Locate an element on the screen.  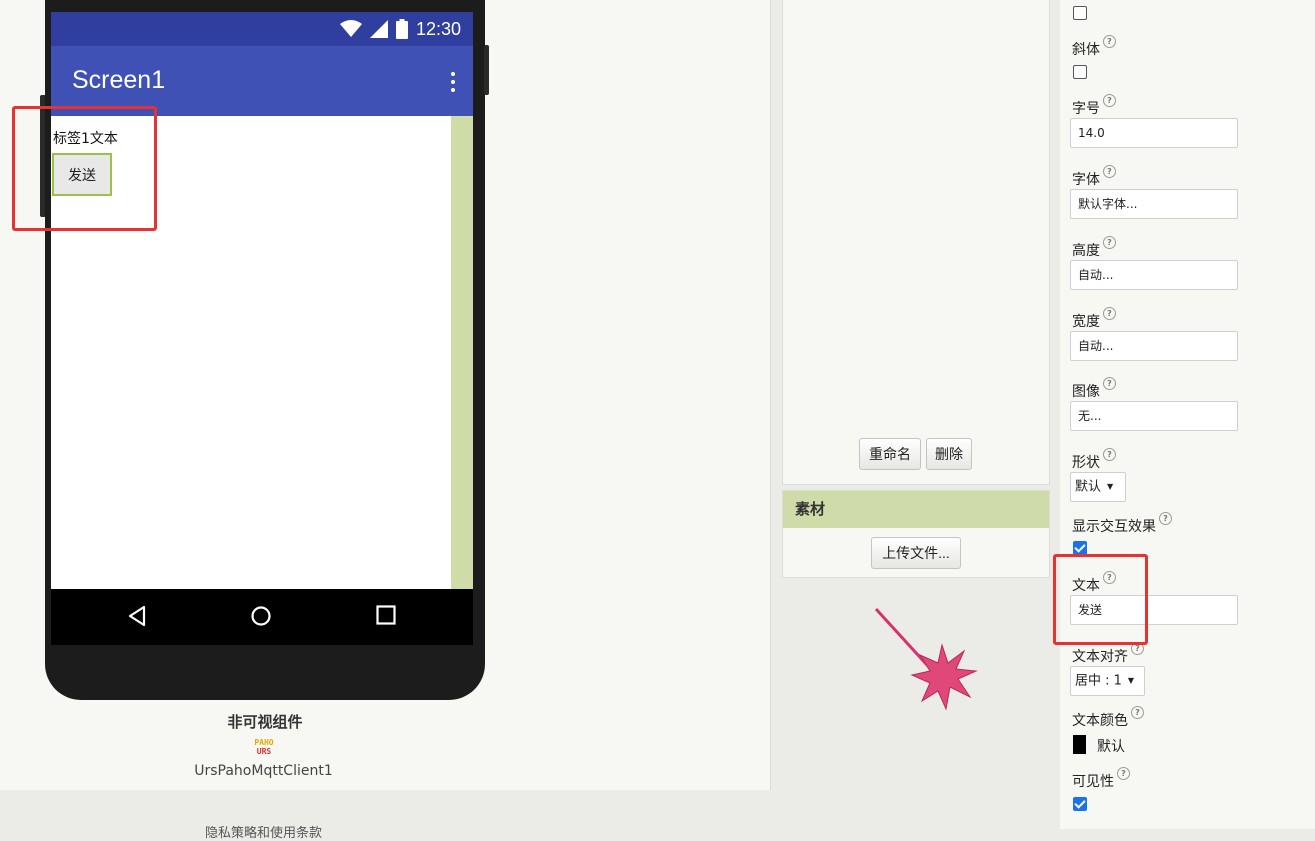
visible-checkbox is located at coordinates (1080, 804).